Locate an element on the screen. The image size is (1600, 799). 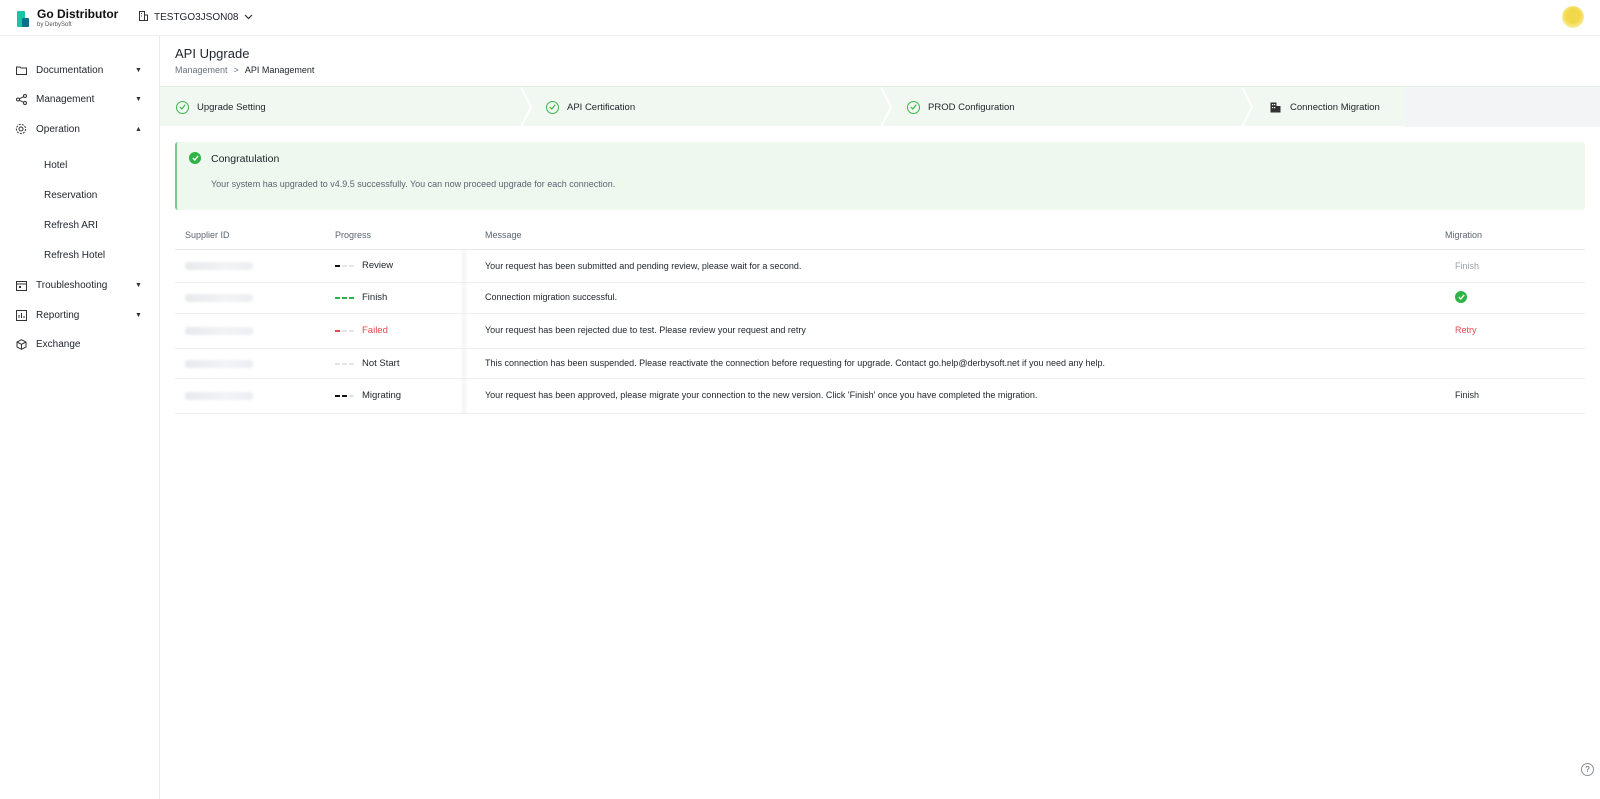
sidebar-item-troubleshooting: Troubleshooting ▼ is located at coordinates (79, 285).